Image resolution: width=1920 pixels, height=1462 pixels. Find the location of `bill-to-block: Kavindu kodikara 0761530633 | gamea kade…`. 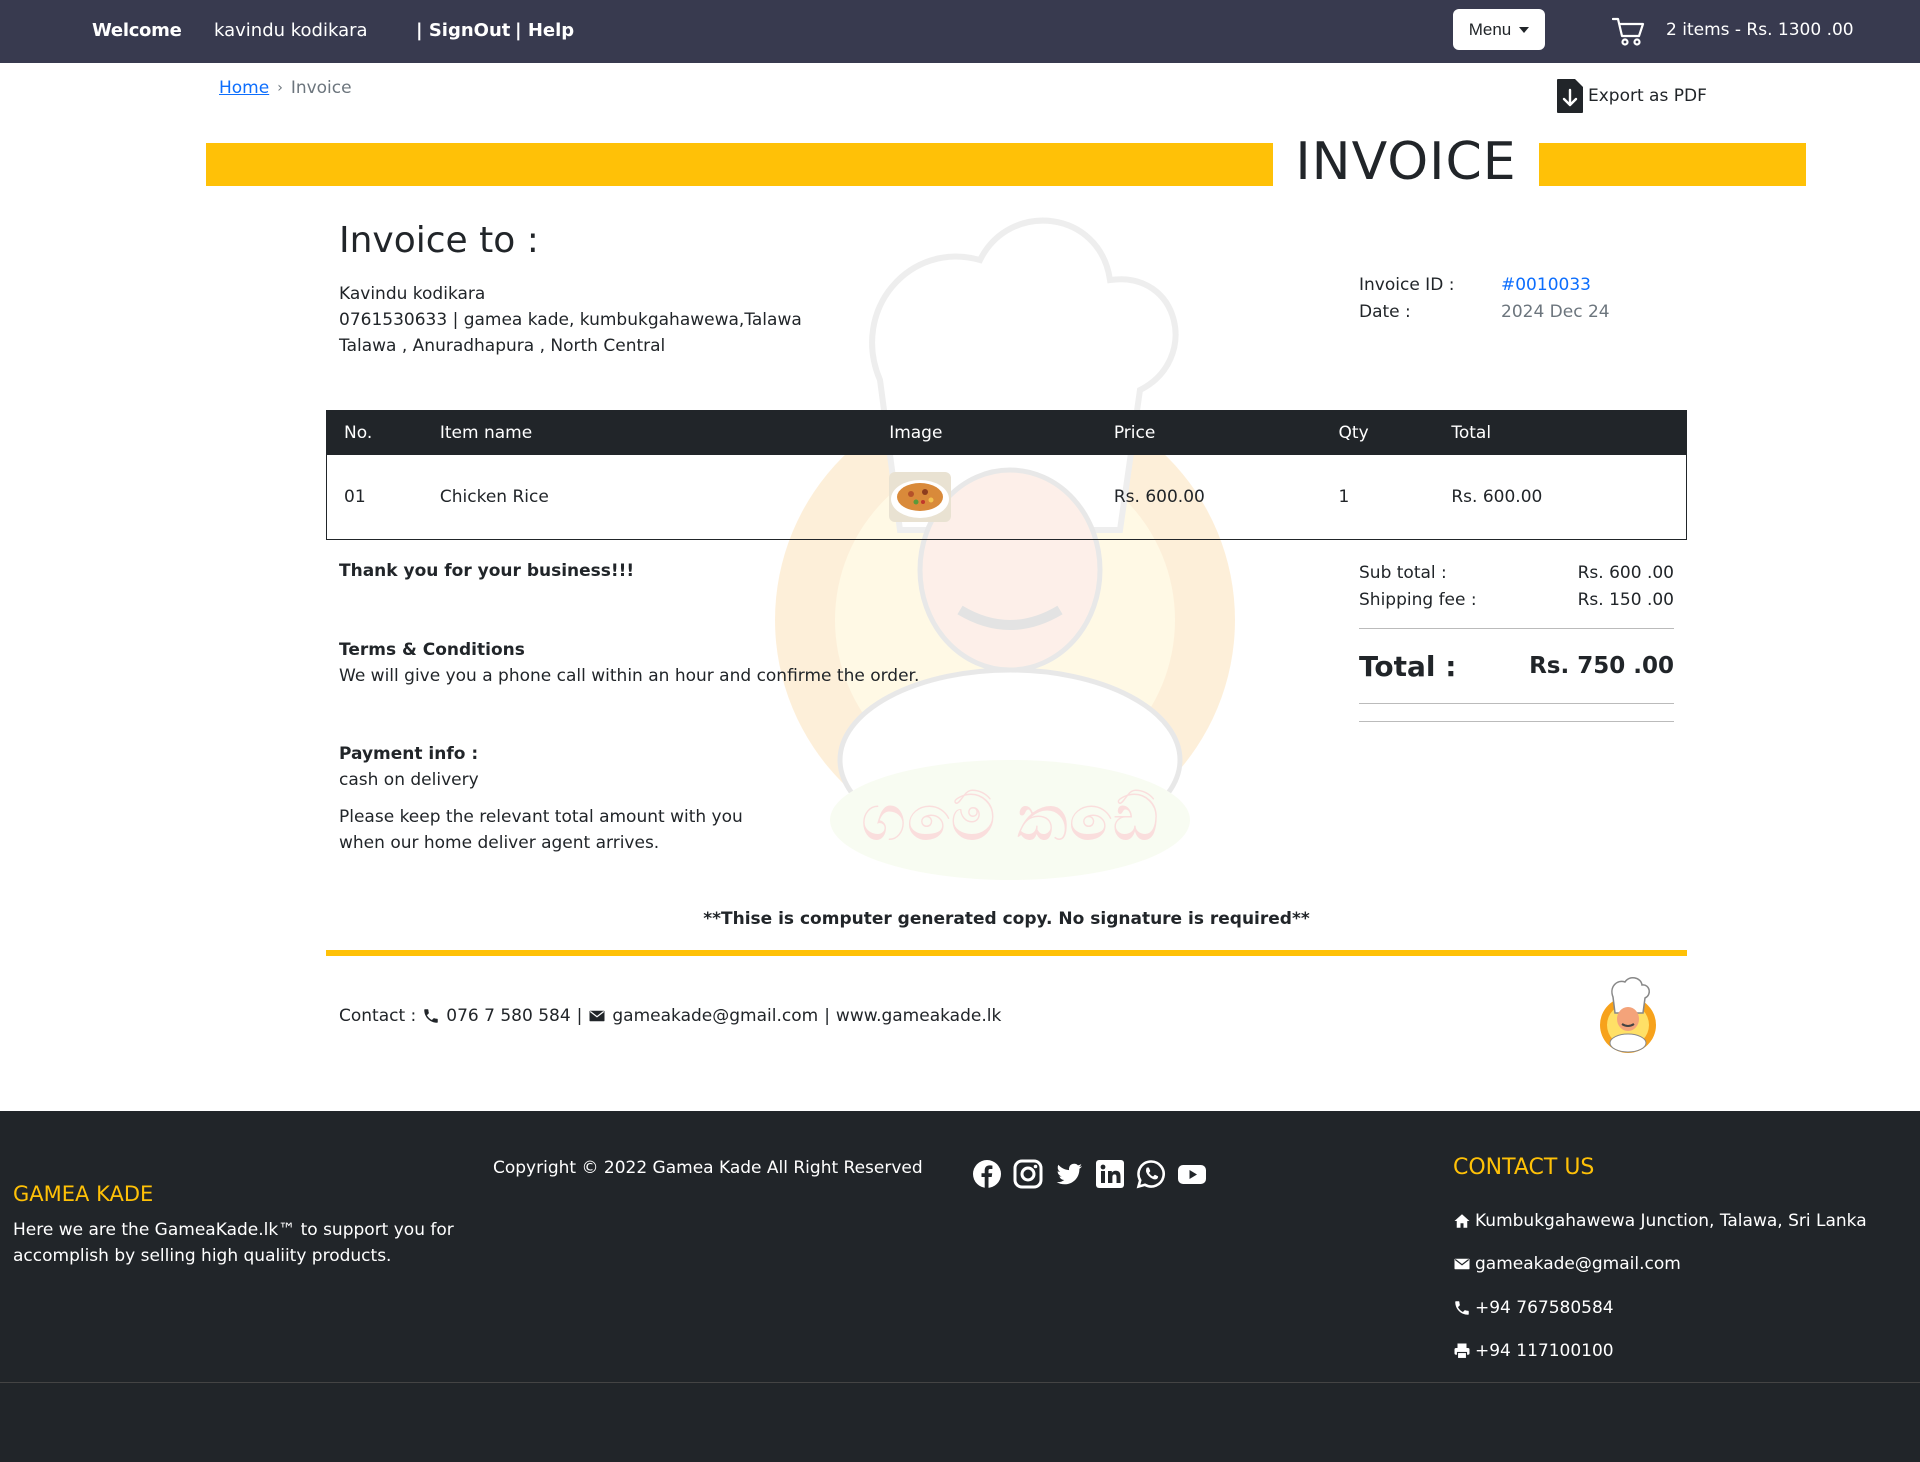

bill-to-block: Kavindu kodikara 0761530633 | gamea kade… is located at coordinates (570, 320).